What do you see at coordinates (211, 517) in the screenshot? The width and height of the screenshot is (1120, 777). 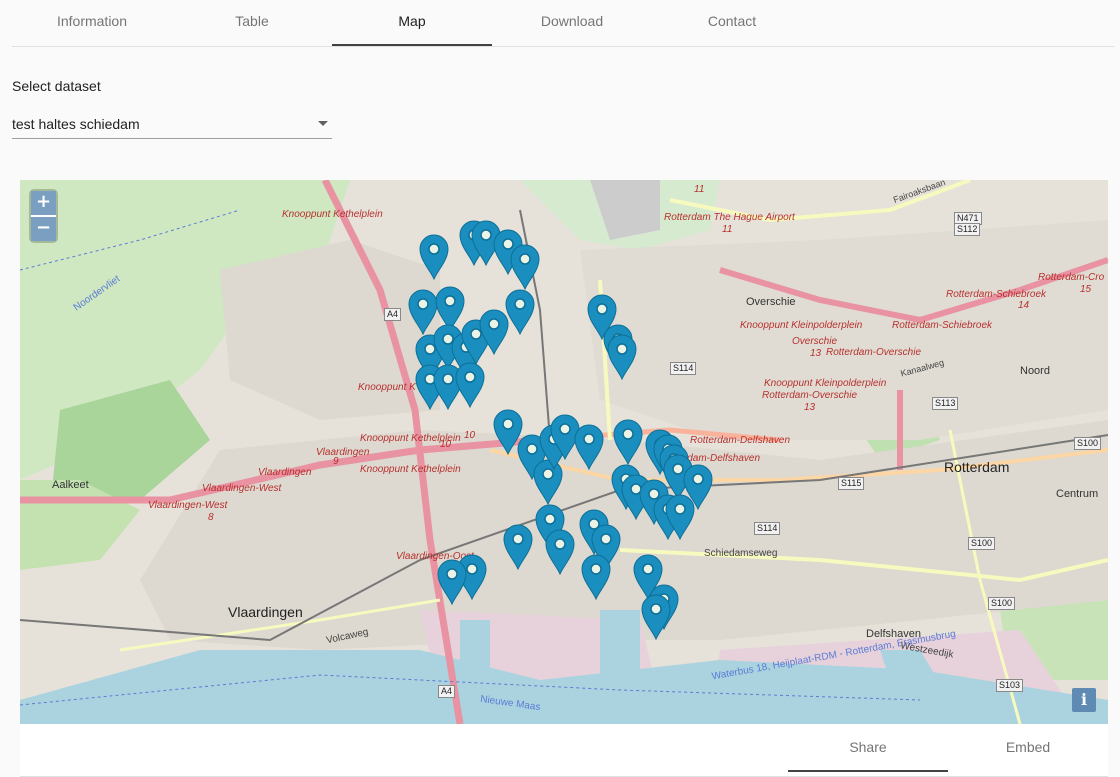 I see `map-label: 8` at bounding box center [211, 517].